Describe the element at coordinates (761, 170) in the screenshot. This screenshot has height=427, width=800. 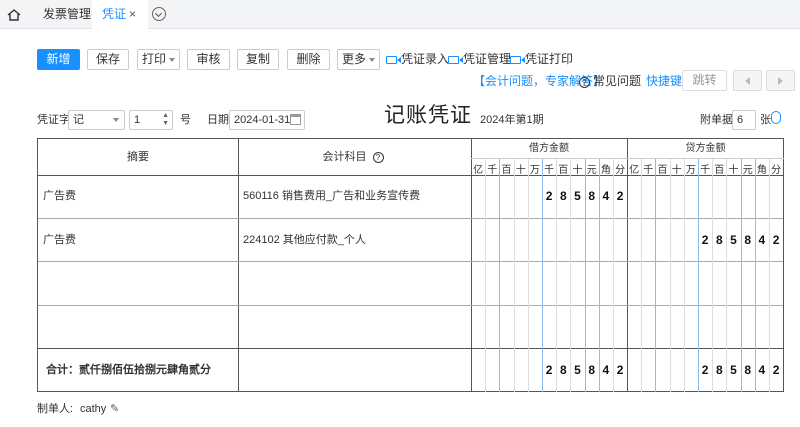
I see `unit-label: 角` at that location.